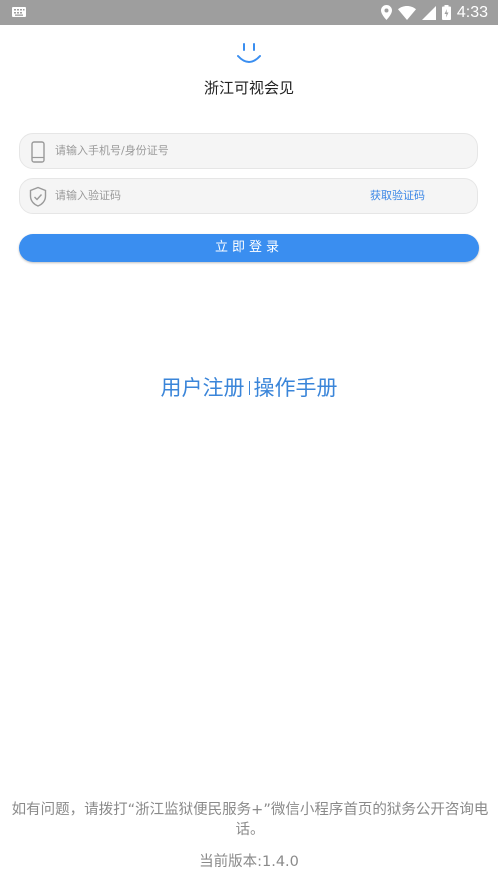 This screenshot has height=886, width=498. I want to click on wifi-icon, so click(406, 12).